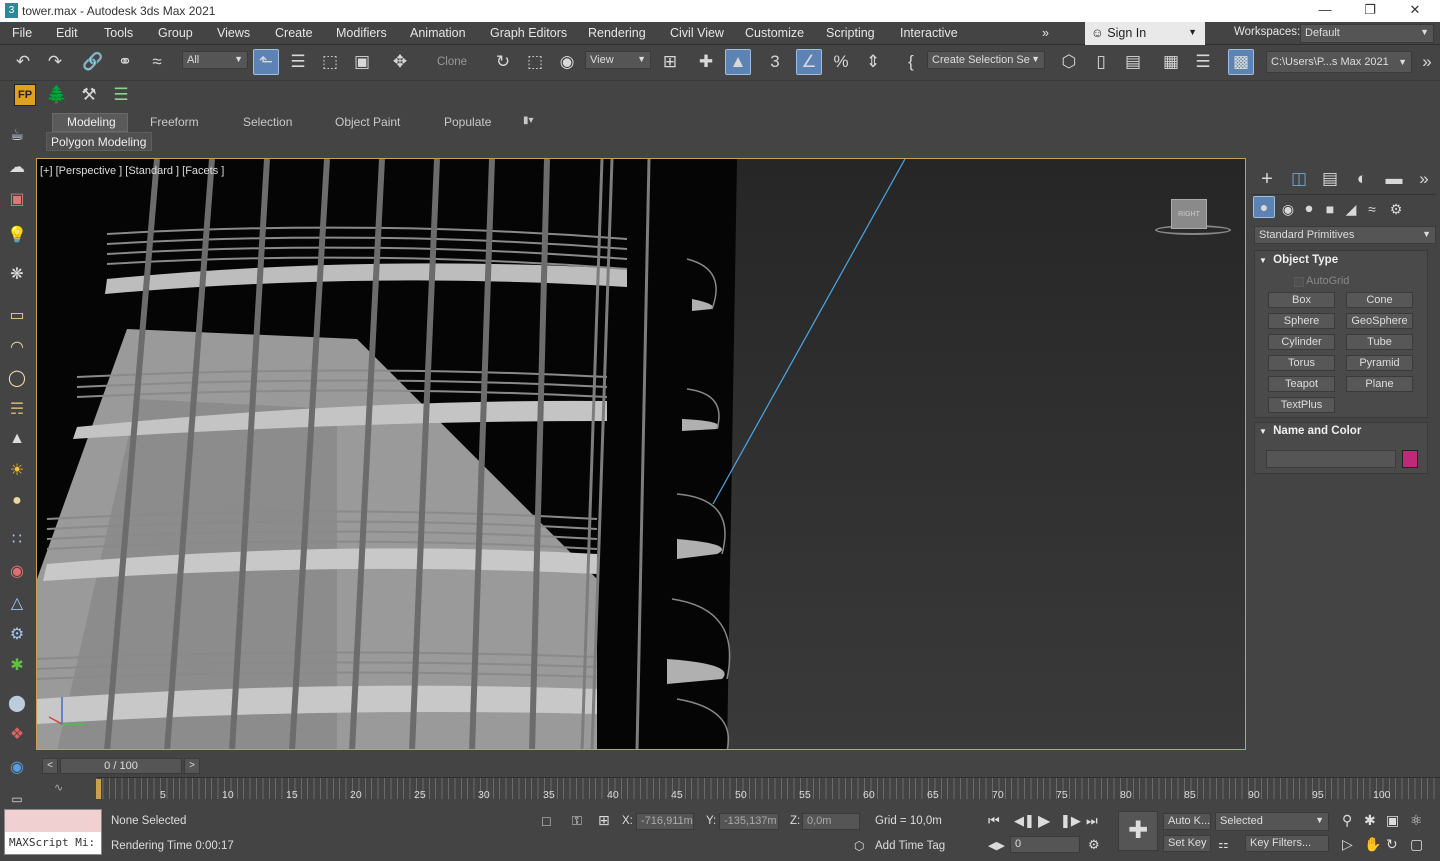  What do you see at coordinates (294, 33) in the screenshot?
I see `menu-create: Create` at bounding box center [294, 33].